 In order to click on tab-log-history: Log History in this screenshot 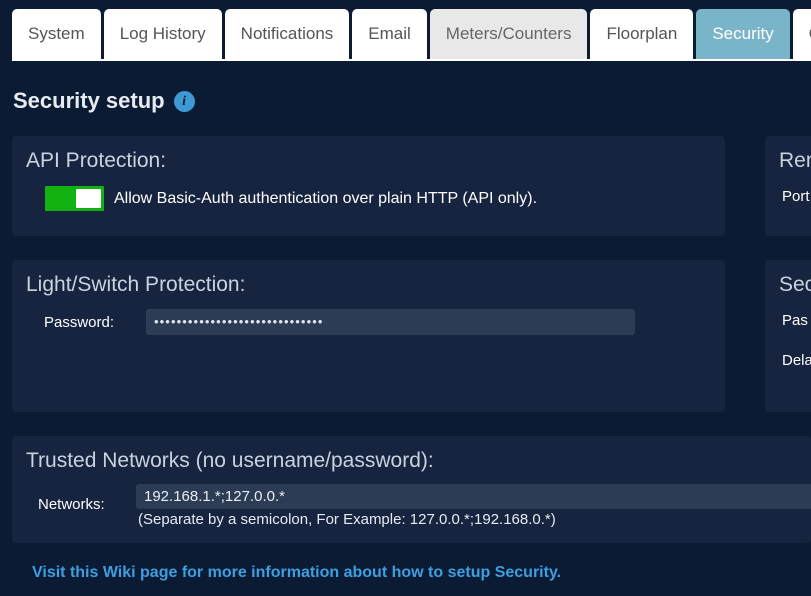, I will do `click(162, 35)`.